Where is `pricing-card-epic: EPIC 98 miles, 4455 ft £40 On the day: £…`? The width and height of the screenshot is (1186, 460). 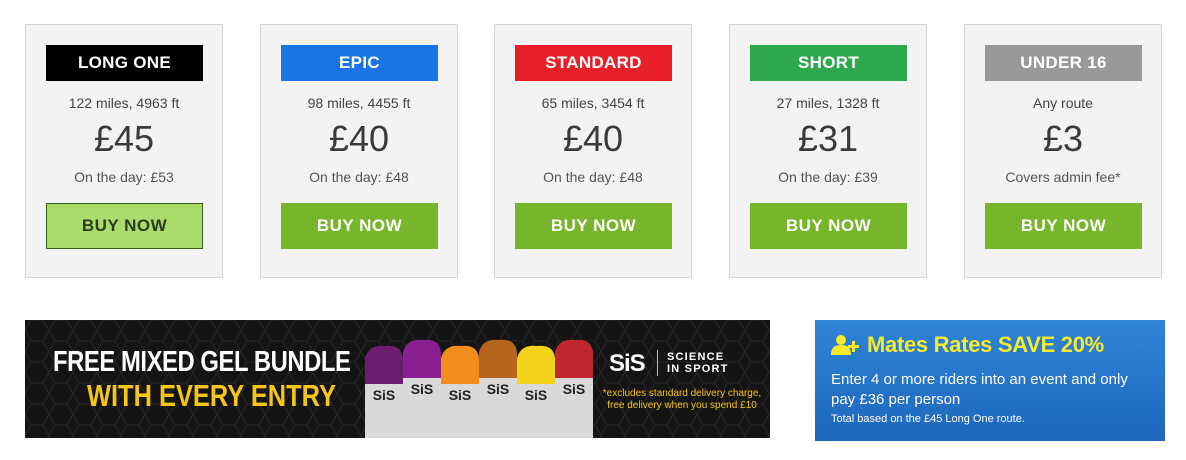 pricing-card-epic: EPIC 98 miles, 4455 ft £40 On the day: £… is located at coordinates (359, 151).